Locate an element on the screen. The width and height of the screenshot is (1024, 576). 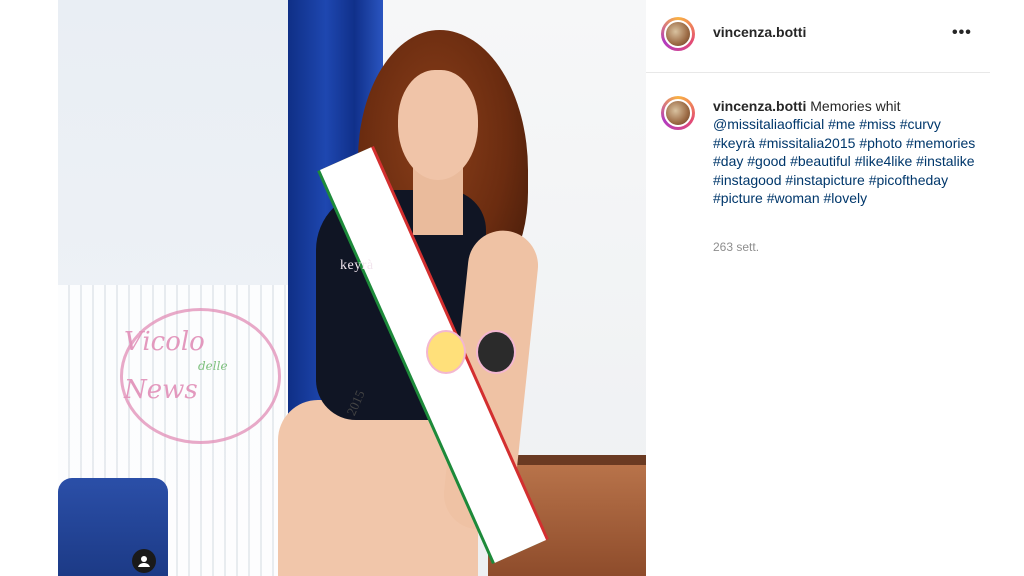
hashtag-link: #good is located at coordinates (766, 161).